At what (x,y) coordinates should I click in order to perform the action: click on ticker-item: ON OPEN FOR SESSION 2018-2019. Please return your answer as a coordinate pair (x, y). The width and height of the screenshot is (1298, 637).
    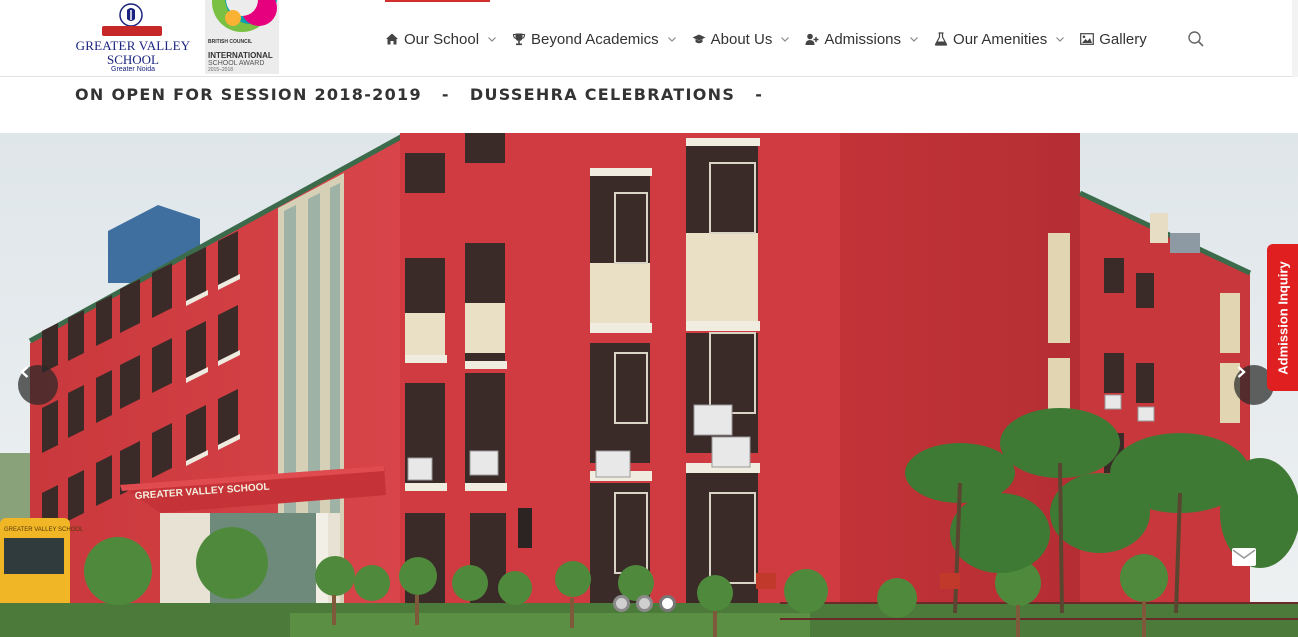
    Looking at the image, I should click on (248, 94).